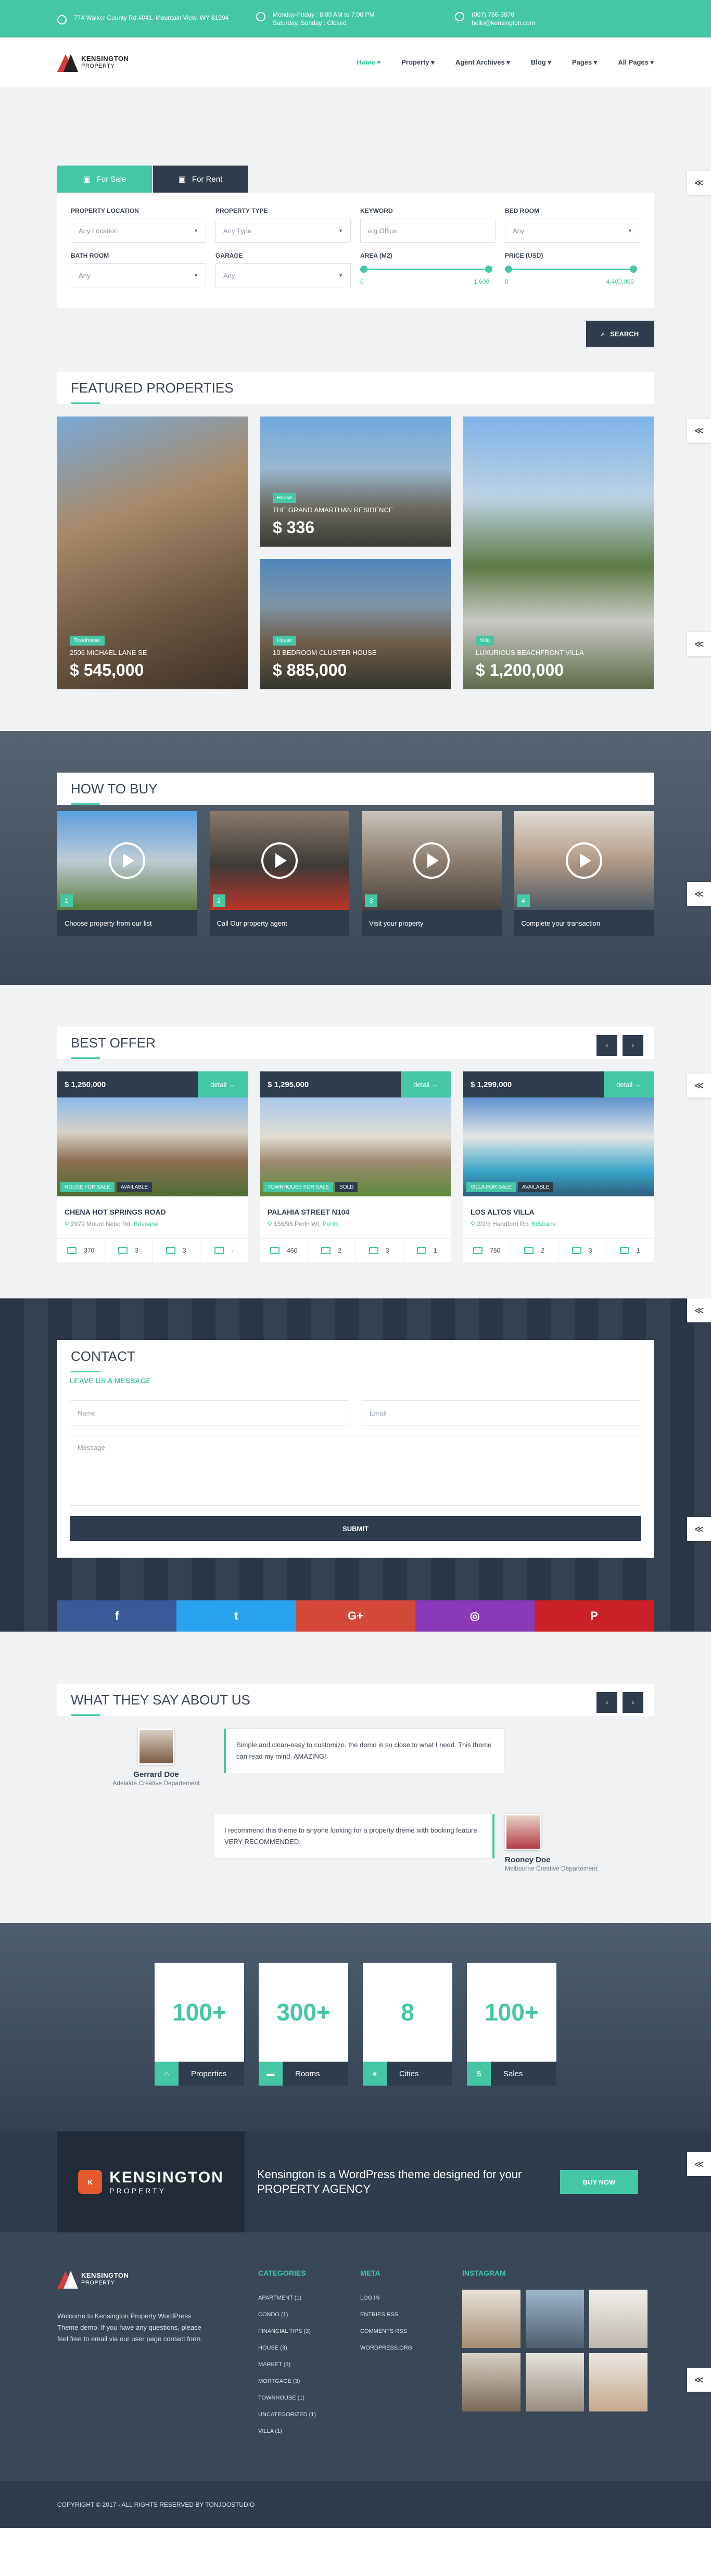 The image size is (711, 2576). Describe the element at coordinates (368, 62) in the screenshot. I see `nav-home: Home ▾` at that location.